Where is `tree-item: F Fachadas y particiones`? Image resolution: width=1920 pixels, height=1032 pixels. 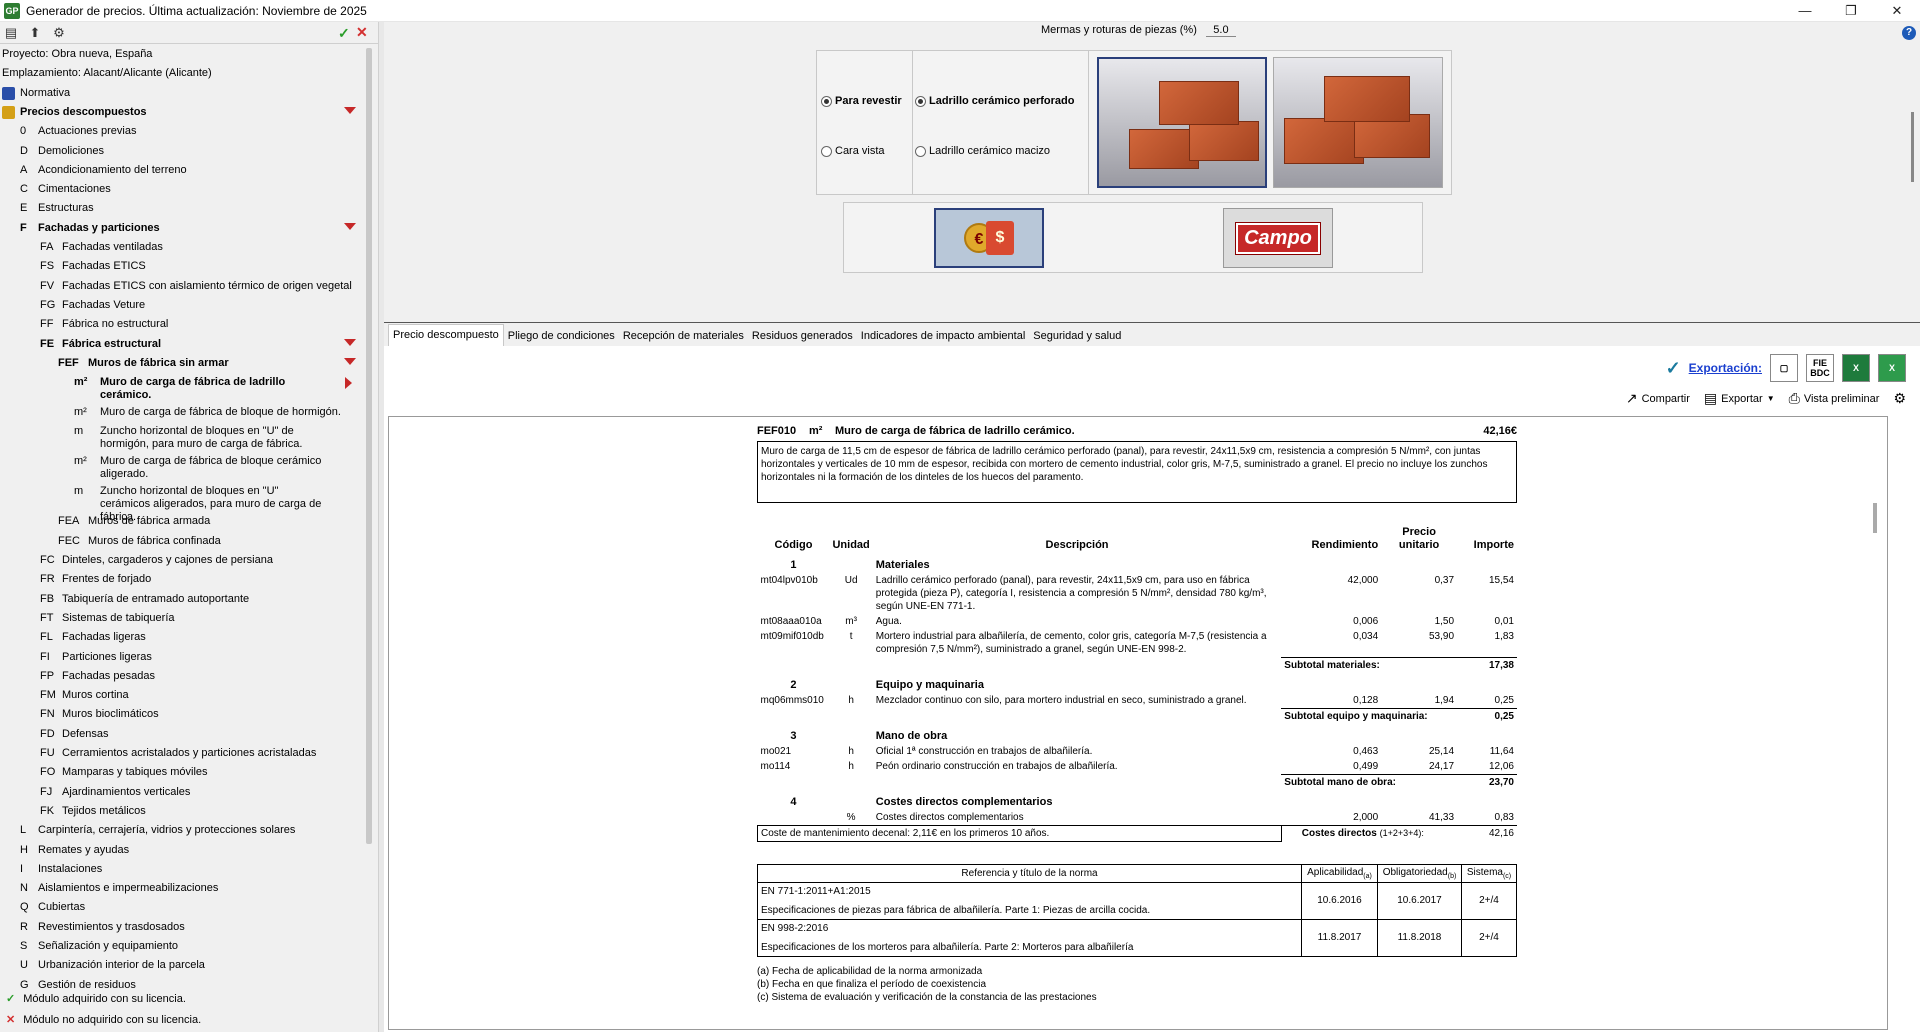
tree-item: F Fachadas y particiones is located at coordinates (181, 228).